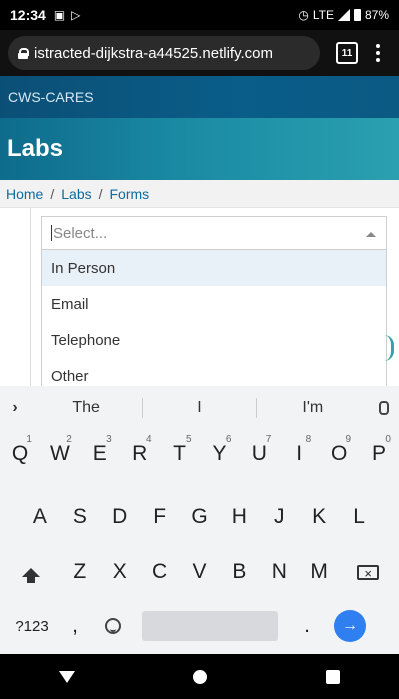  Describe the element at coordinates (214, 268) in the screenshot. I see `option-in-person: In Person` at that location.